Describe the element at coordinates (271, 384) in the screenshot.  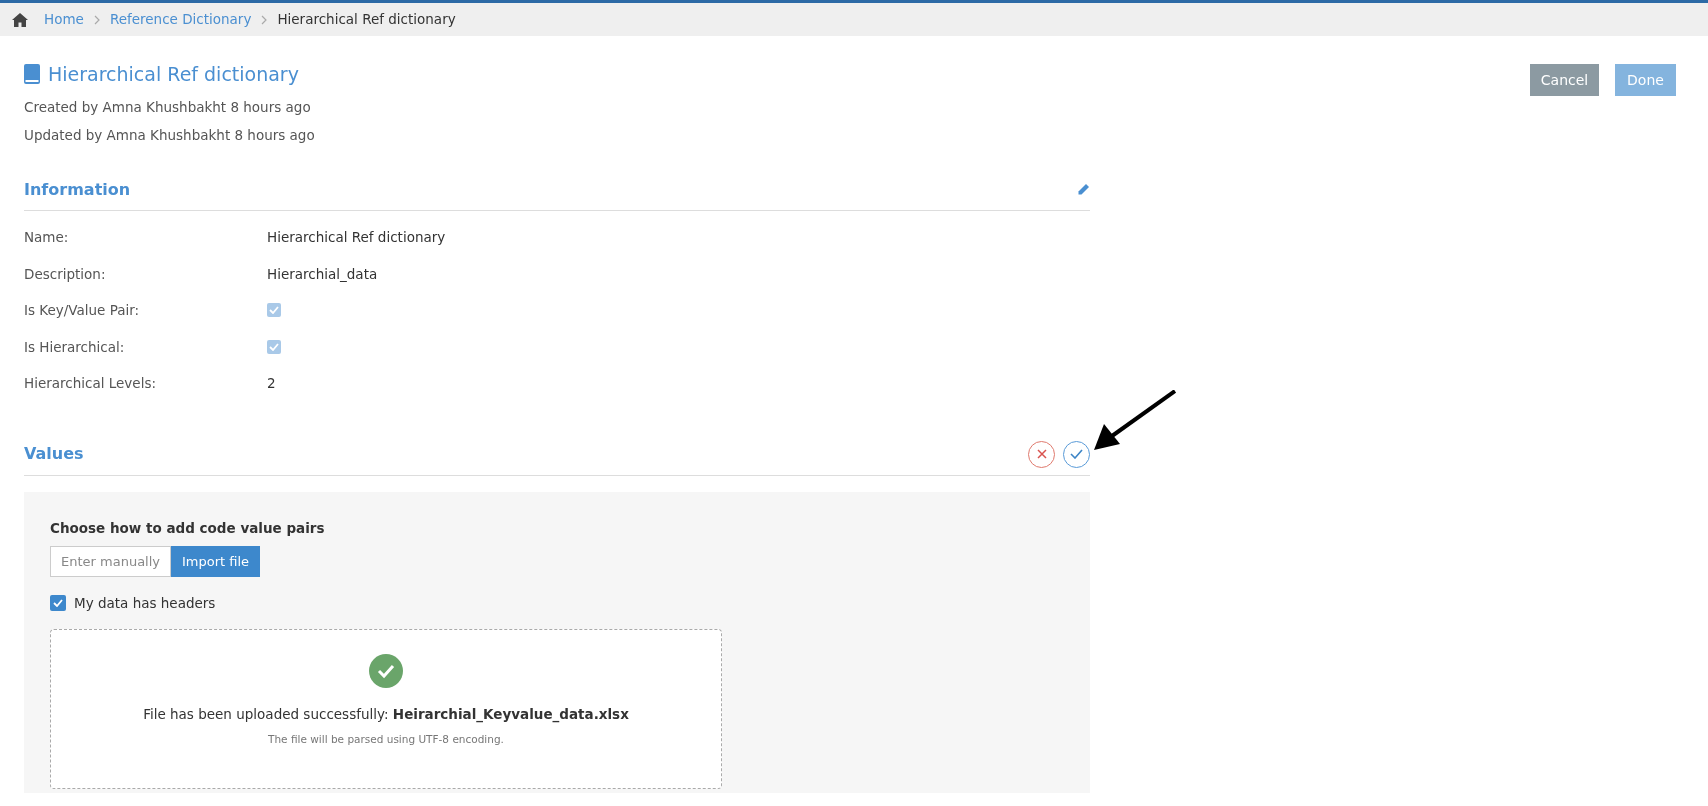
I see `field-value: 2` at that location.